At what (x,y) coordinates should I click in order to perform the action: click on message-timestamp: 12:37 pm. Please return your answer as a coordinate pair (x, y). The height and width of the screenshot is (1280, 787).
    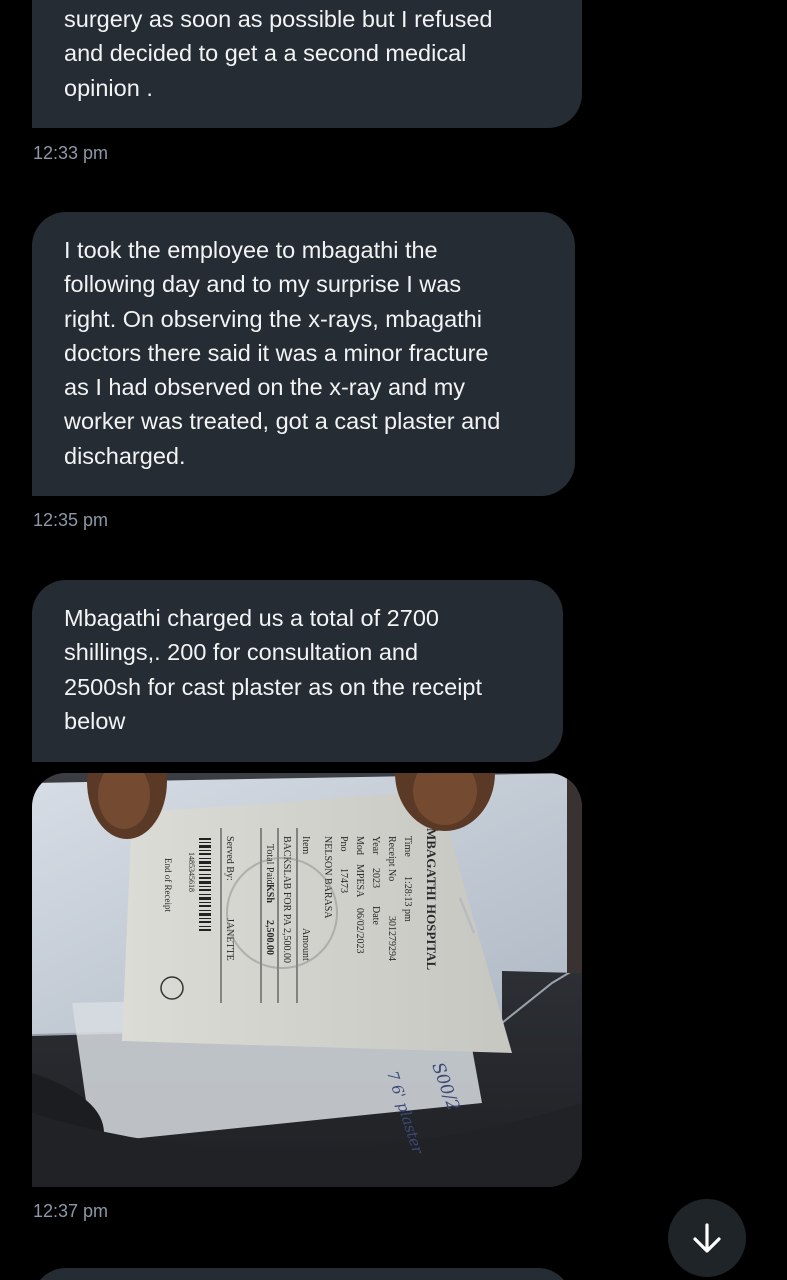
    Looking at the image, I should click on (71, 1211).